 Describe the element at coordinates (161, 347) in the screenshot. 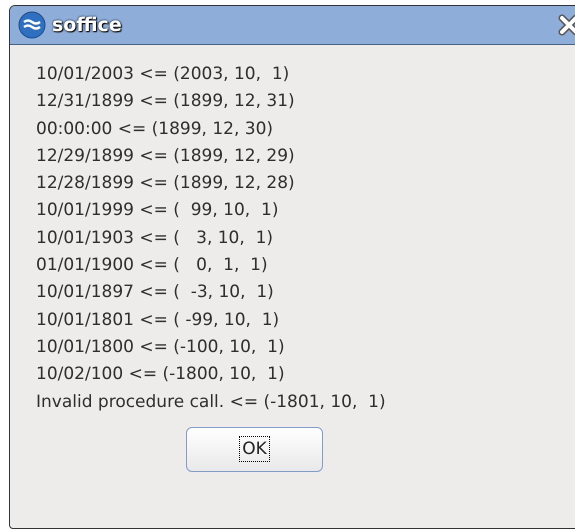

I see `message-line: 10/01/1800 <= (-100, 10, 1)` at that location.